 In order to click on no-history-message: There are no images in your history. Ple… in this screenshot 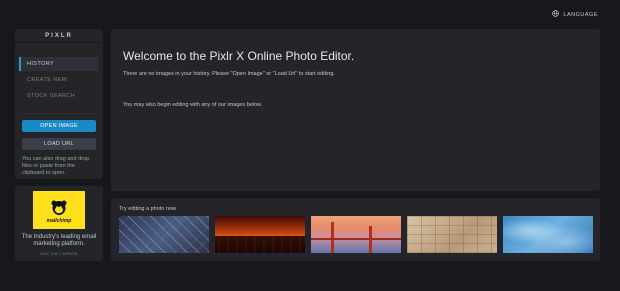, I will do `click(229, 74)`.